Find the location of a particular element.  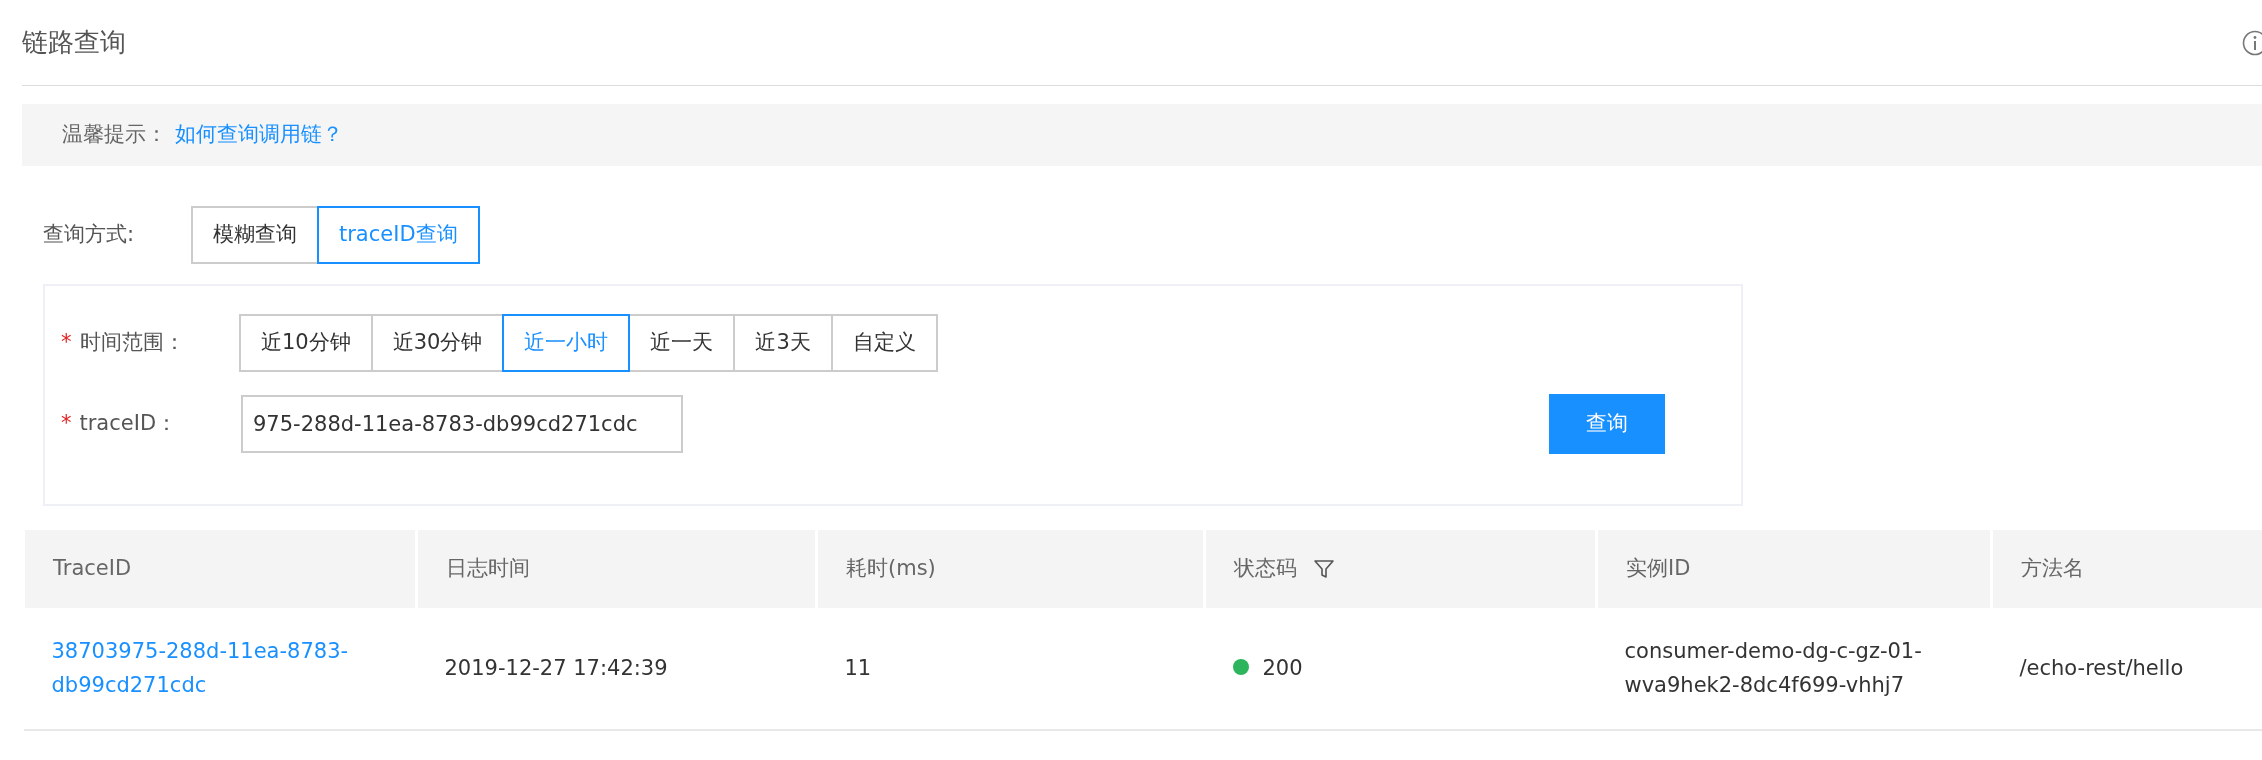

filter-icon is located at coordinates (1324, 569).